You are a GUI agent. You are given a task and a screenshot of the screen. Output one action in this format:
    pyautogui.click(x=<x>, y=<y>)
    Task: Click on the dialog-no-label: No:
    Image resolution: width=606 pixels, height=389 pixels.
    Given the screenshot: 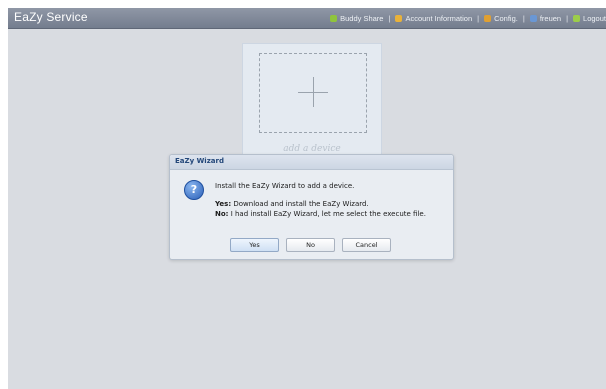 What is the action you would take?
    pyautogui.click(x=222, y=214)
    